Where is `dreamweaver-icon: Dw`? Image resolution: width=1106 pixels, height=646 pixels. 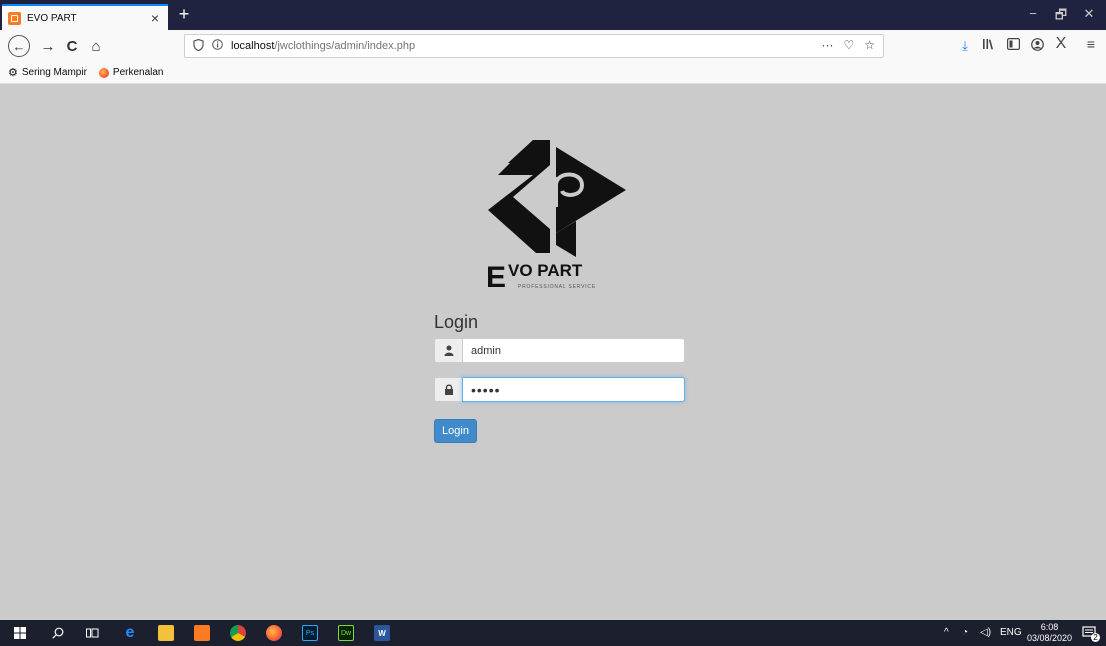 dreamweaver-icon: Dw is located at coordinates (346, 633).